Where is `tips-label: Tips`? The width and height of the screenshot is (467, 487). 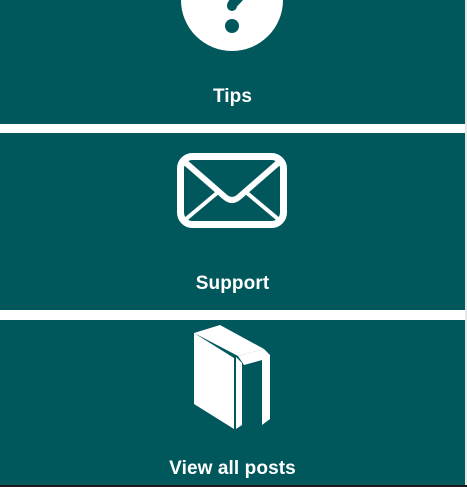
tips-label: Tips is located at coordinates (232, 96).